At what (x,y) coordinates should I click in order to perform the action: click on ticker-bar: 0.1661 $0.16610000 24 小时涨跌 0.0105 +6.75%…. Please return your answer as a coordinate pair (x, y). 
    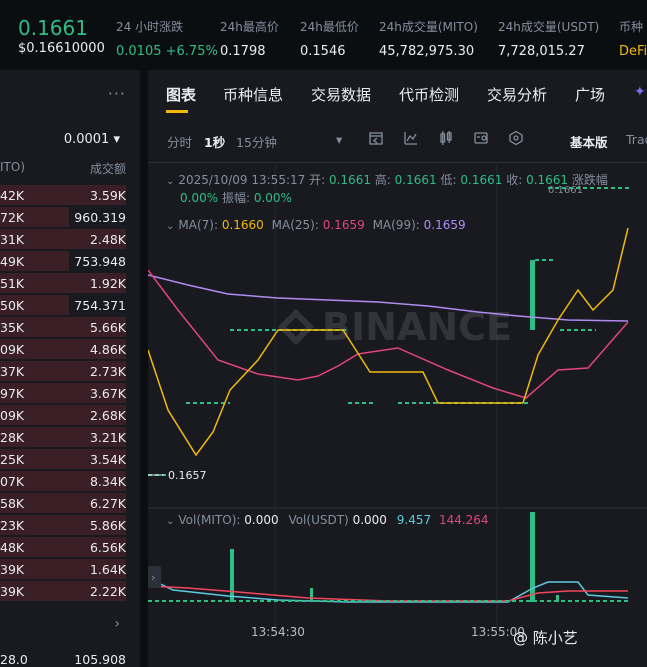
    Looking at the image, I should click on (323, 33).